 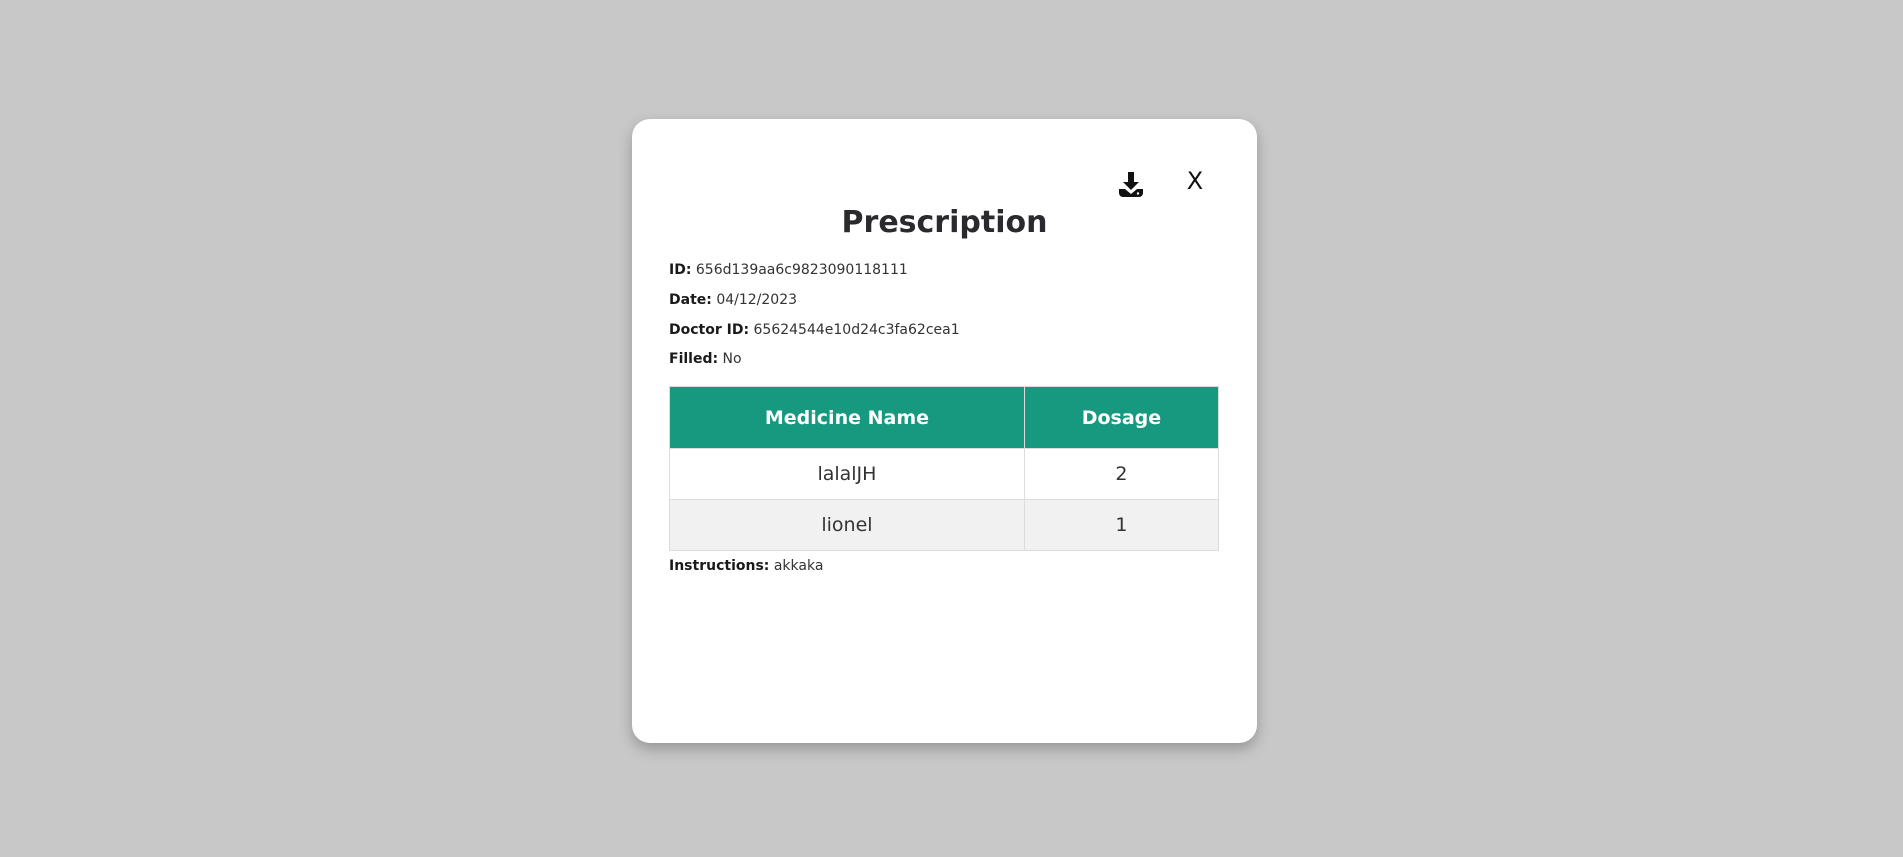 What do you see at coordinates (1195, 181) in the screenshot?
I see `close-button: X` at bounding box center [1195, 181].